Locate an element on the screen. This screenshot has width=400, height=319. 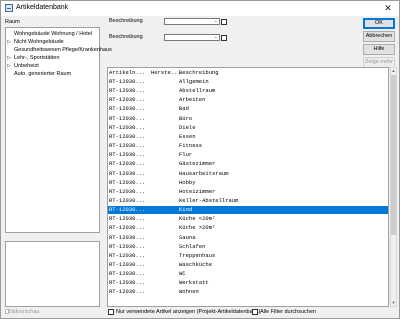
description-cell: Sauna is located at coordinates (187, 237).